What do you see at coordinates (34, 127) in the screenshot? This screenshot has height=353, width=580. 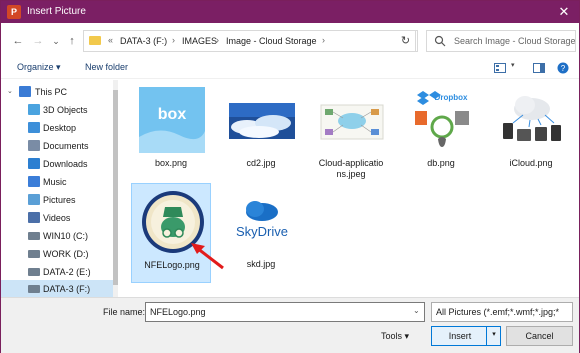 I see `desktop-icon` at bounding box center [34, 127].